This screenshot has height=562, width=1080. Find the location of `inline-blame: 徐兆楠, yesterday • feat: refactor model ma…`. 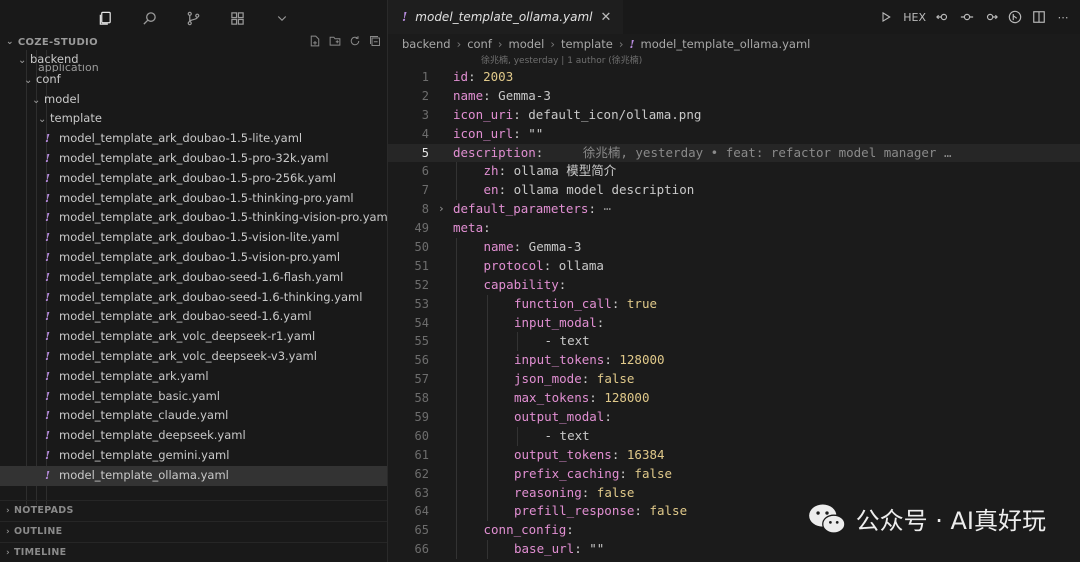

inline-blame: 徐兆楠, yesterday • feat: refactor model ma… is located at coordinates (767, 152).